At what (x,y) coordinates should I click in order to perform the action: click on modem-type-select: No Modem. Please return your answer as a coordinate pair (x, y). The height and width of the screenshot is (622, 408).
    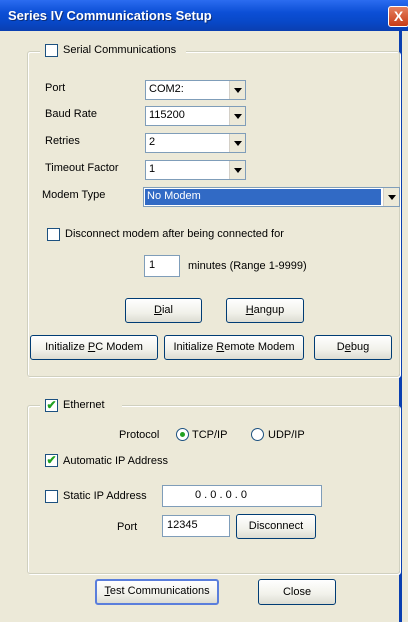
    Looking at the image, I should click on (271, 197).